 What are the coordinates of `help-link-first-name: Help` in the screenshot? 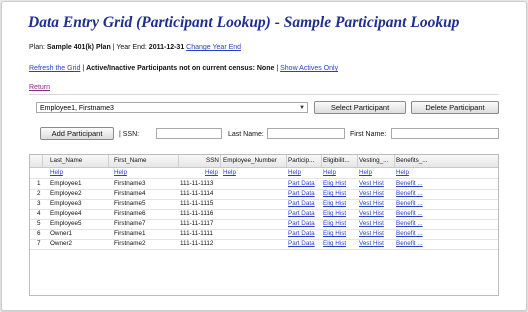 It's located at (120, 172).